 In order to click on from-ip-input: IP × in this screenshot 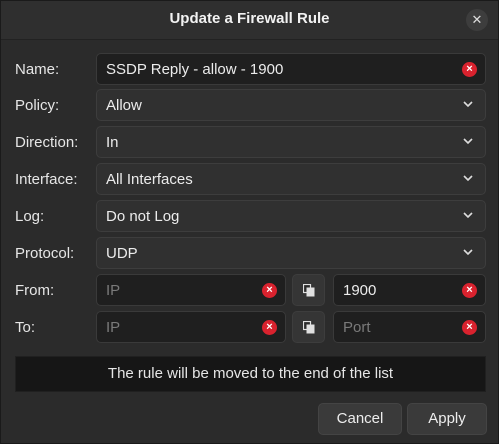, I will do `click(191, 290)`.